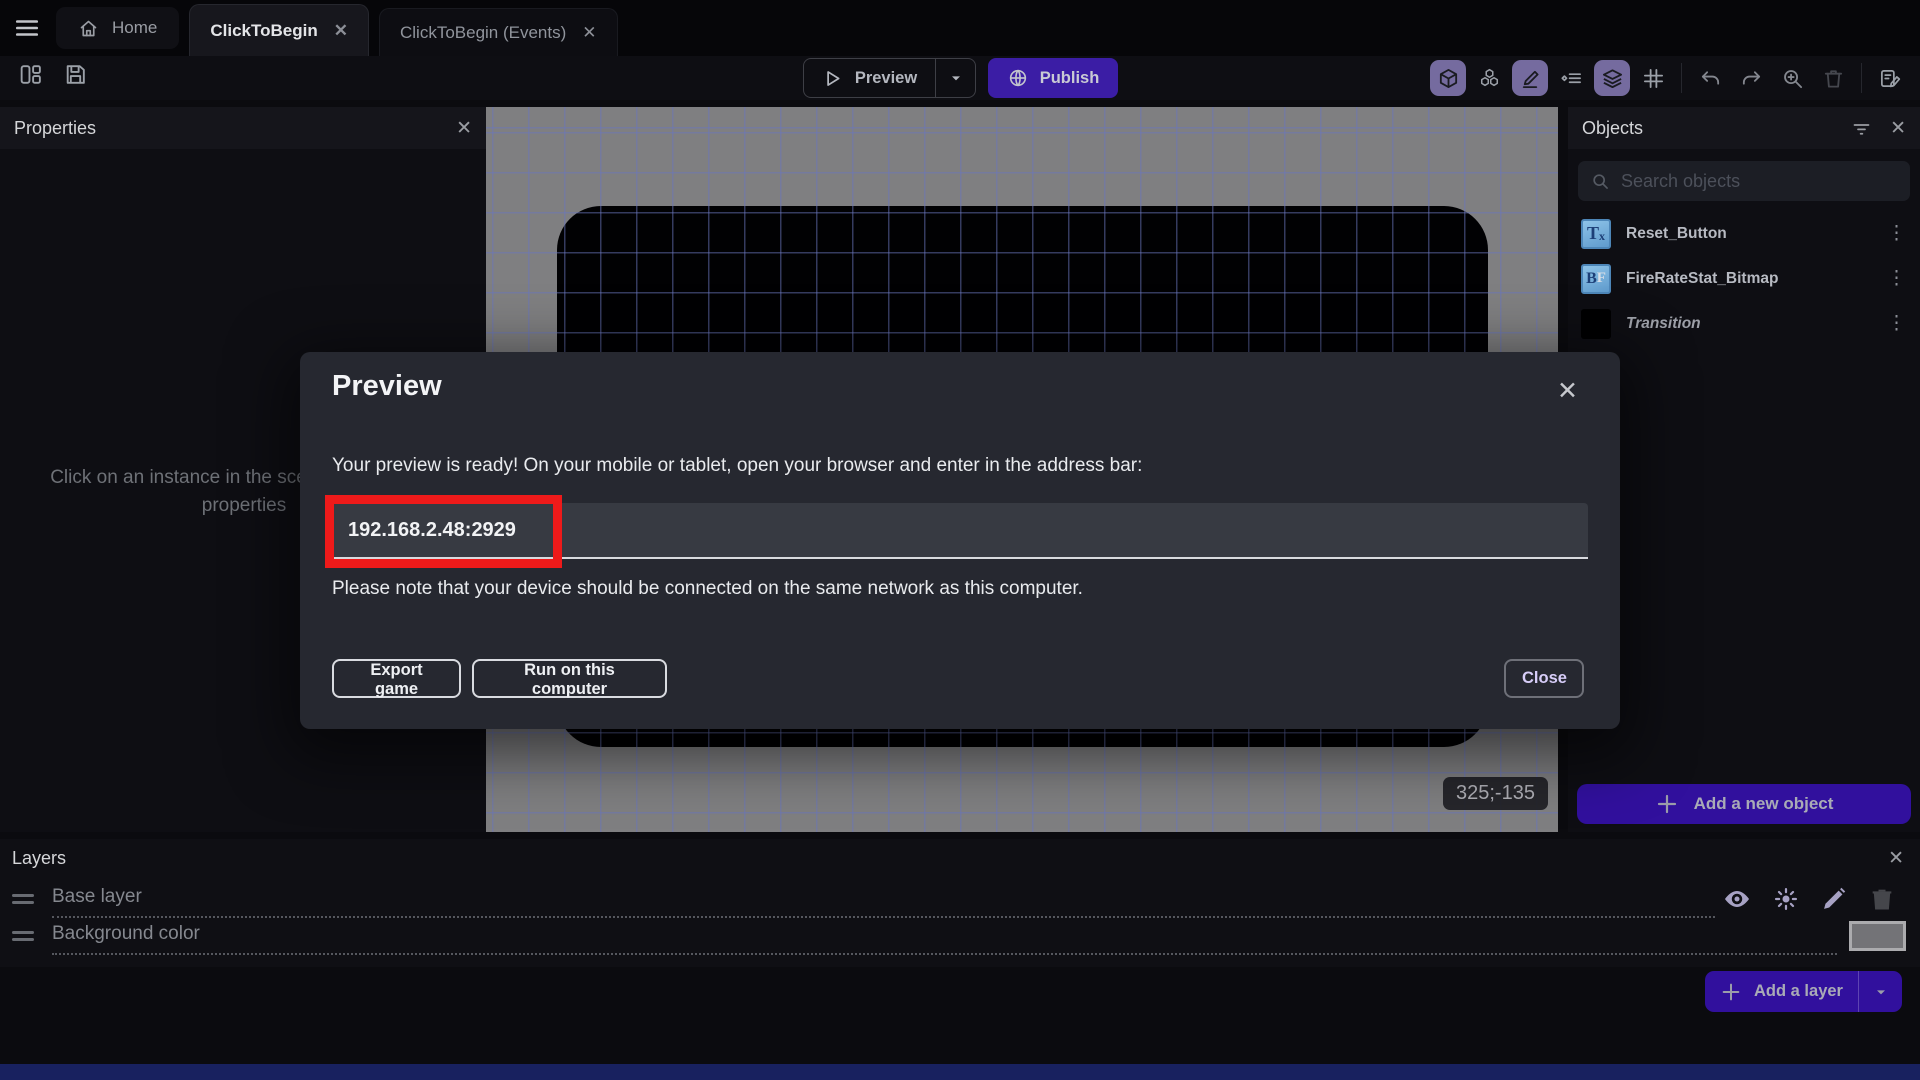 The image size is (1920, 1080). I want to click on redo-icon, so click(1751, 78).